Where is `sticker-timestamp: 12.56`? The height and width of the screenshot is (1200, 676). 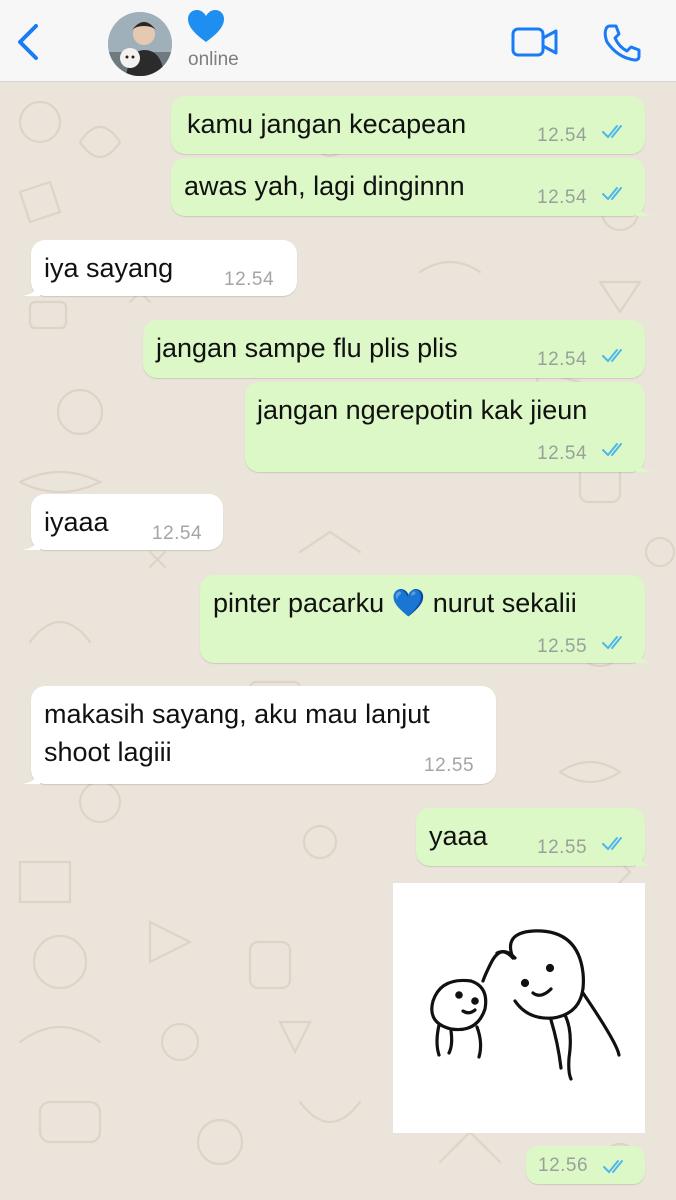
sticker-timestamp: 12.56 is located at coordinates (585, 1165).